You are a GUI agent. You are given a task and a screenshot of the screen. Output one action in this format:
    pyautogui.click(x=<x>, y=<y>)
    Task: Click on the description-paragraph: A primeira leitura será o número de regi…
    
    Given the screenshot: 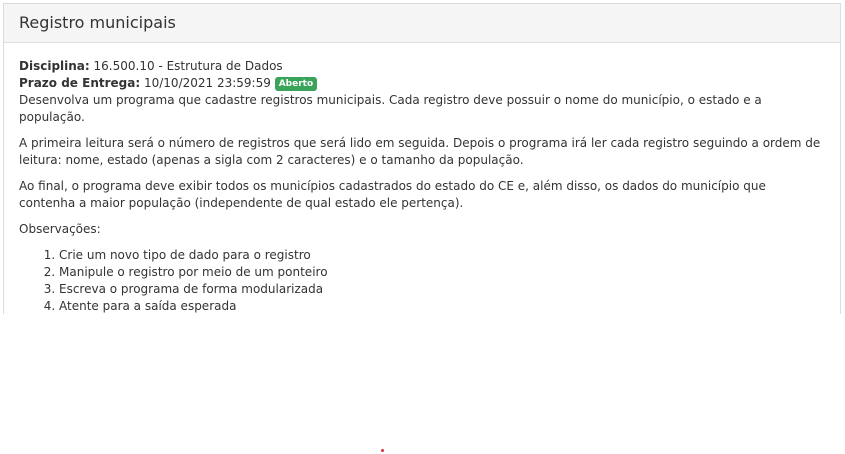 What is the action you would take?
    pyautogui.click(x=420, y=151)
    